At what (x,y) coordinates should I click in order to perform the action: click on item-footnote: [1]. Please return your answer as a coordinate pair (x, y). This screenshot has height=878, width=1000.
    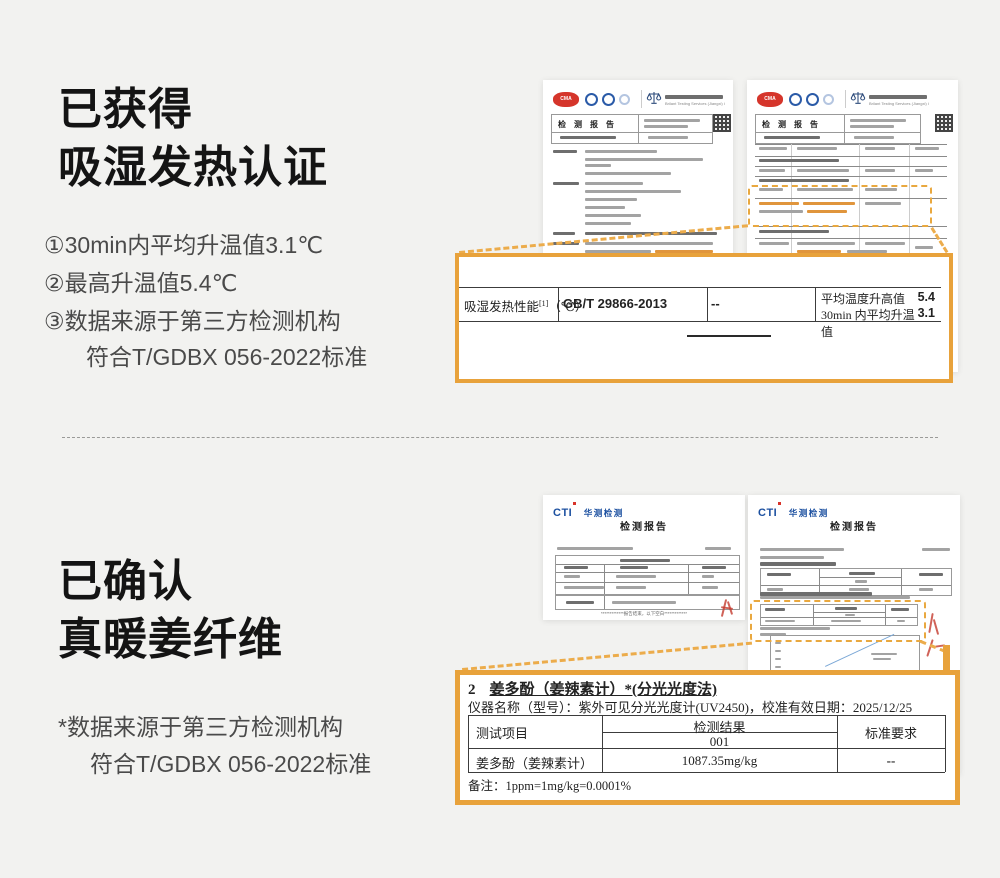
    Looking at the image, I should click on (544, 303).